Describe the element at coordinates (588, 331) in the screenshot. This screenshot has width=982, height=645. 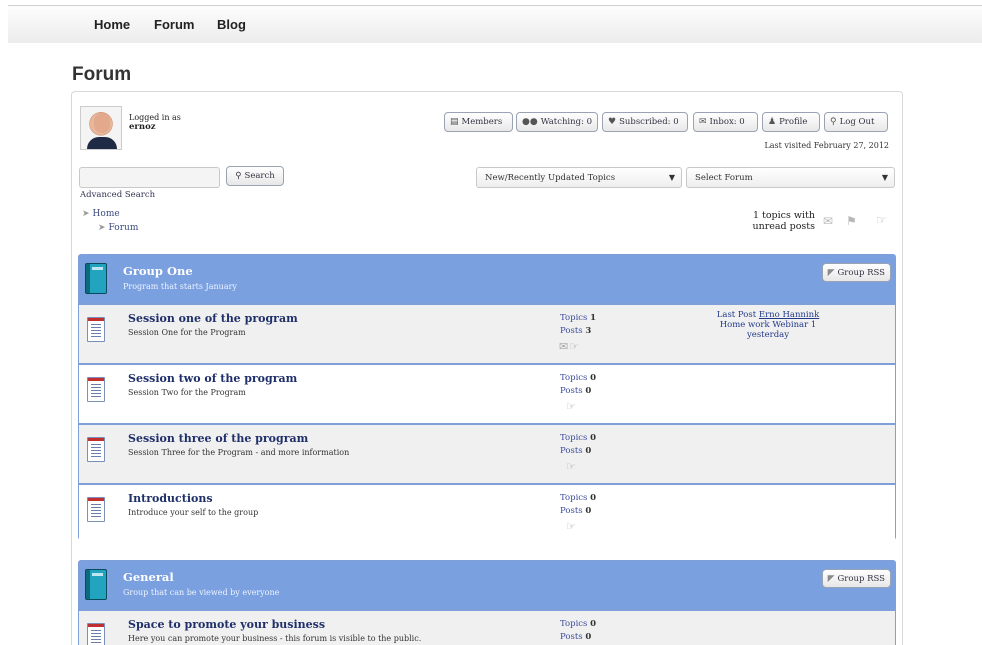
I see `posts-value: 3` at that location.